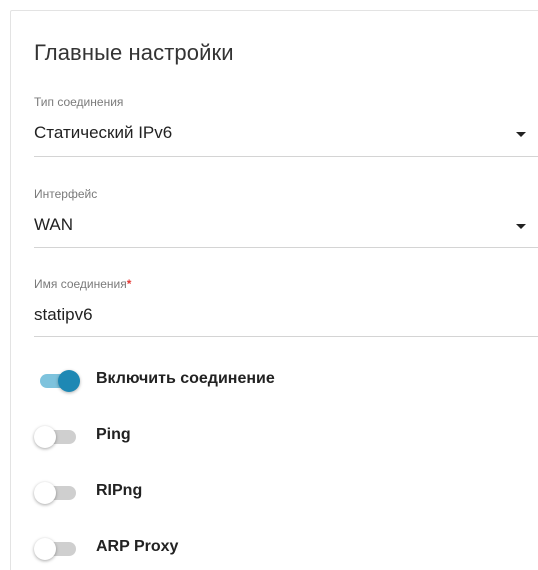 This screenshot has height=570, width=538. What do you see at coordinates (274, 437) in the screenshot?
I see `ping-row: Ping` at bounding box center [274, 437].